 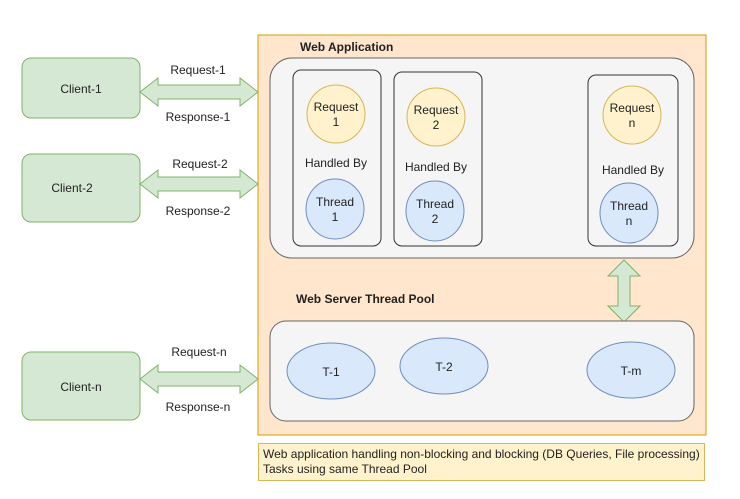 What do you see at coordinates (365, 299) in the screenshot?
I see `thread-pool-title: Web Server Thread Pool` at bounding box center [365, 299].